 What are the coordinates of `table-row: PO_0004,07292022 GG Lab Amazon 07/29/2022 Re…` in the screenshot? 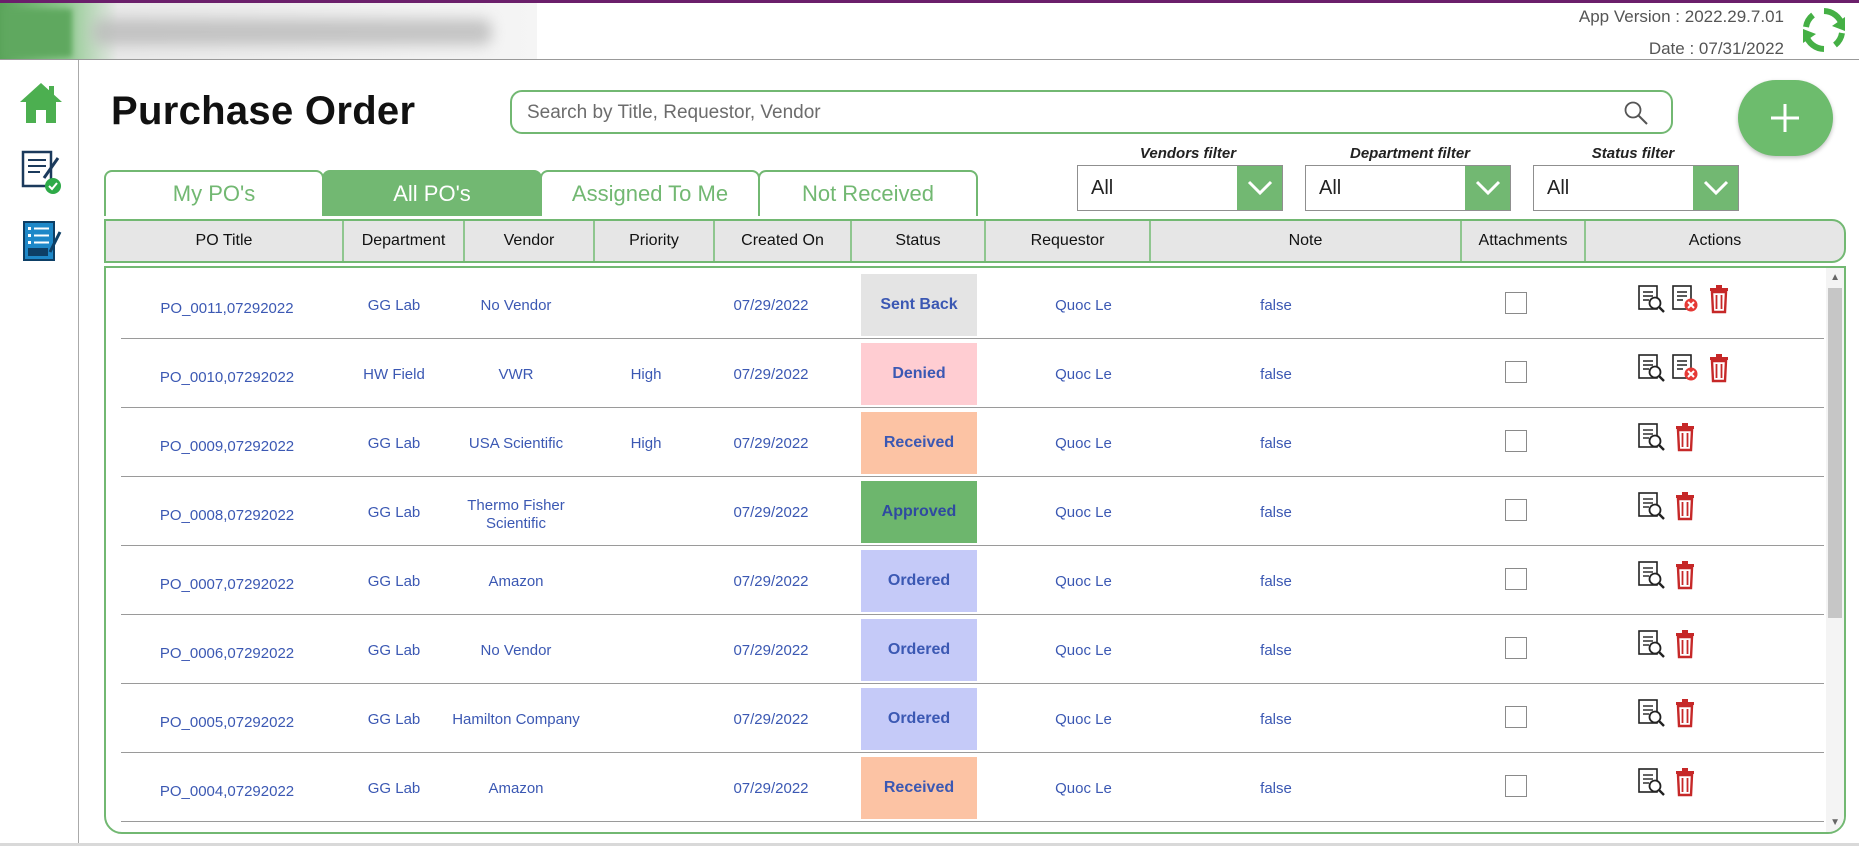 It's located at (972, 787).